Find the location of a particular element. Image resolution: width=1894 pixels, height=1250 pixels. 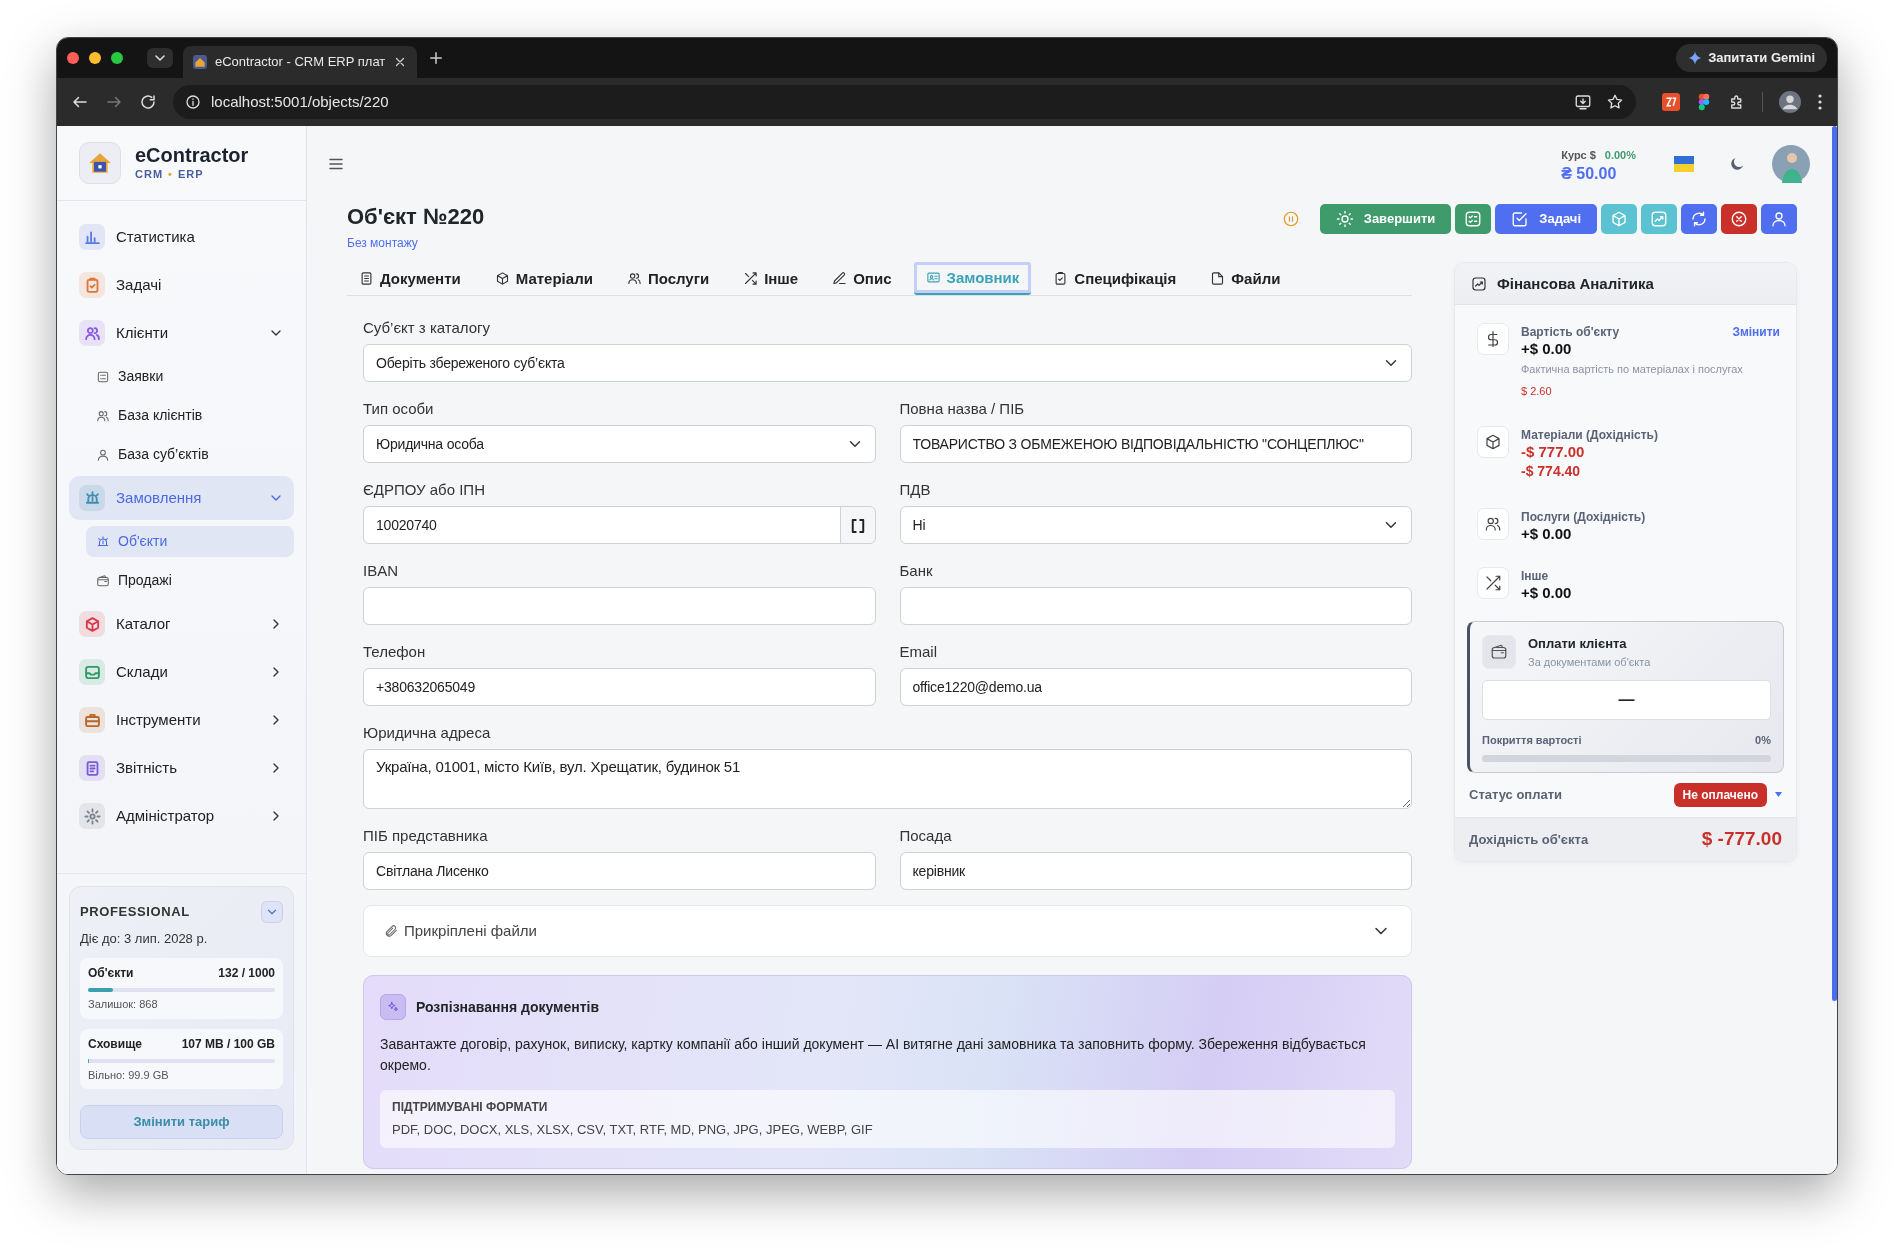

sidebar-item: Замовлення is located at coordinates (181, 498).